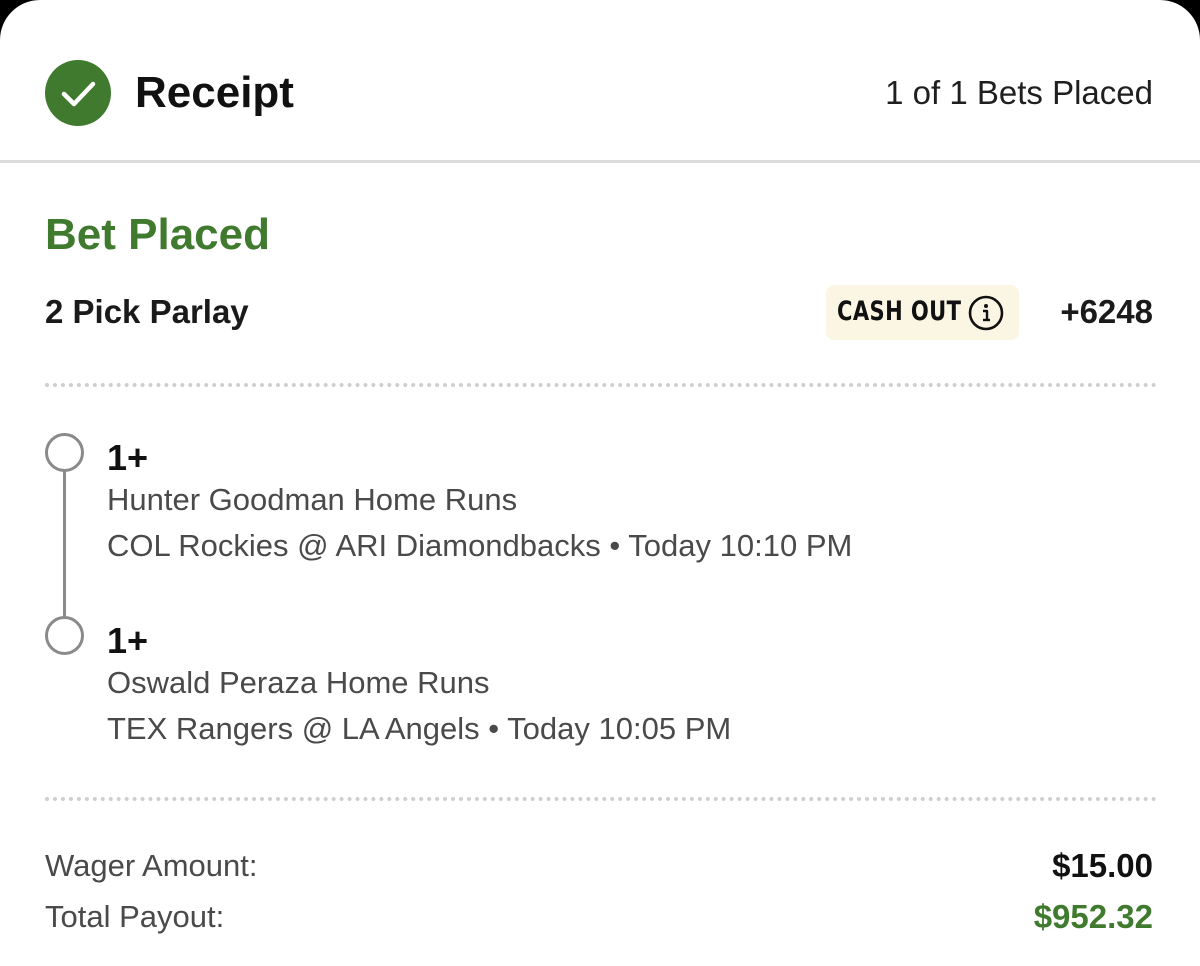 Image resolution: width=1200 pixels, height=966 pixels. I want to click on bets-placed-count: 1 of 1 Bets Placed, so click(1019, 92).